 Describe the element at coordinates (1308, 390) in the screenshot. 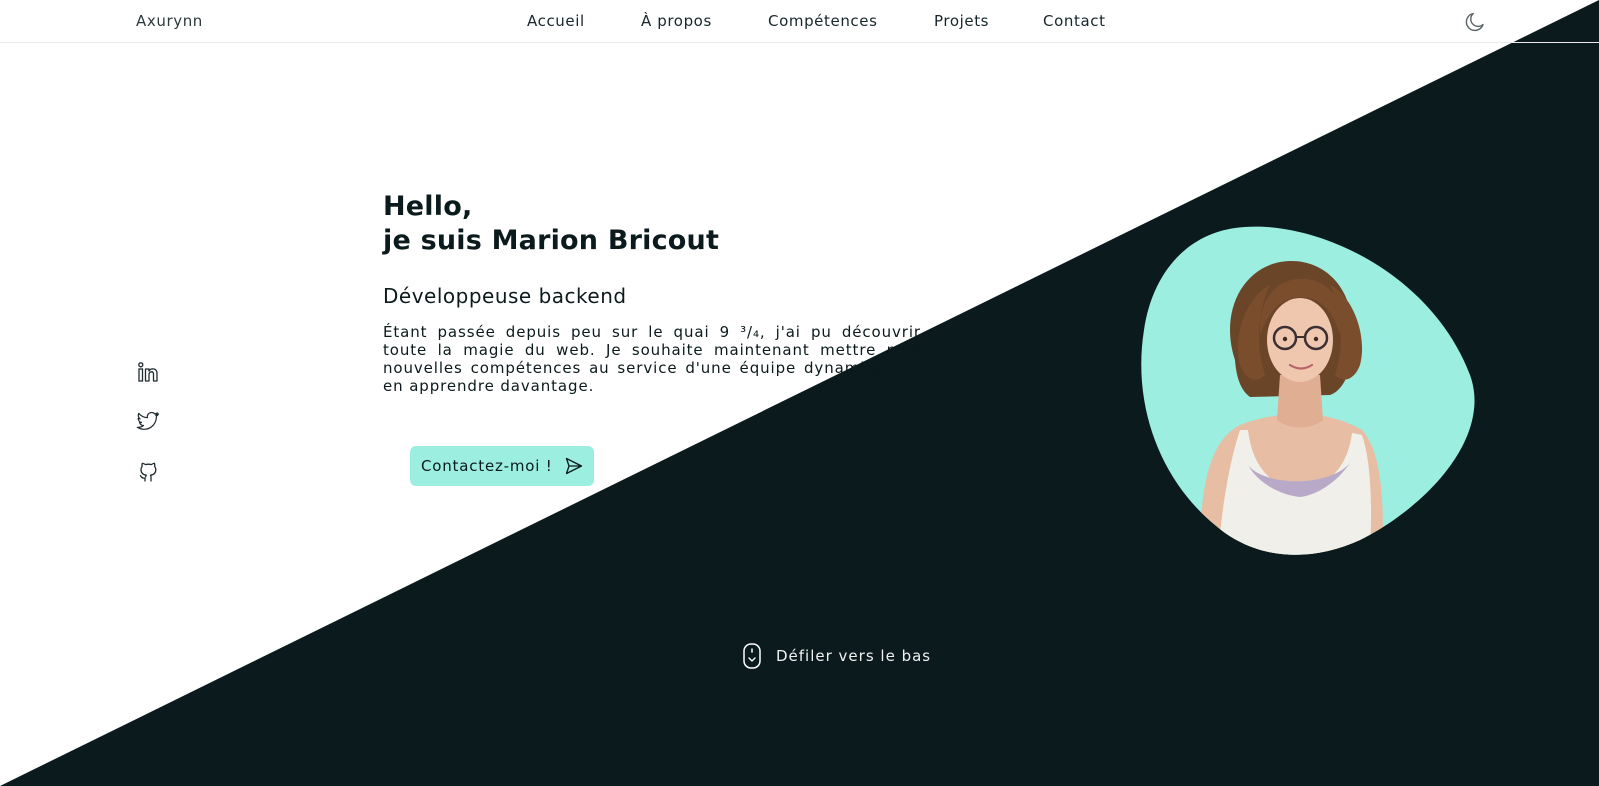

I see `profile-portrait` at that location.